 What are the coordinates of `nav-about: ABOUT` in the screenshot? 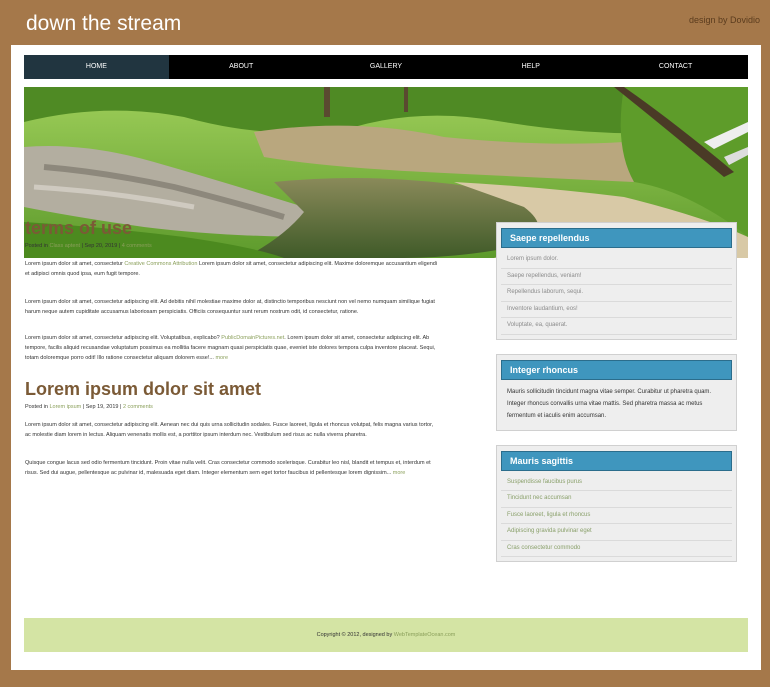 It's located at (241, 67).